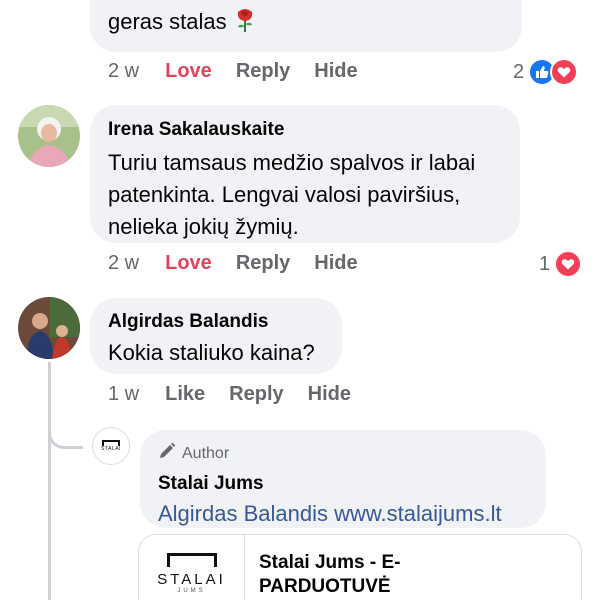 The image size is (600, 600). What do you see at coordinates (519, 71) in the screenshot?
I see `reaction-count: 2` at bounding box center [519, 71].